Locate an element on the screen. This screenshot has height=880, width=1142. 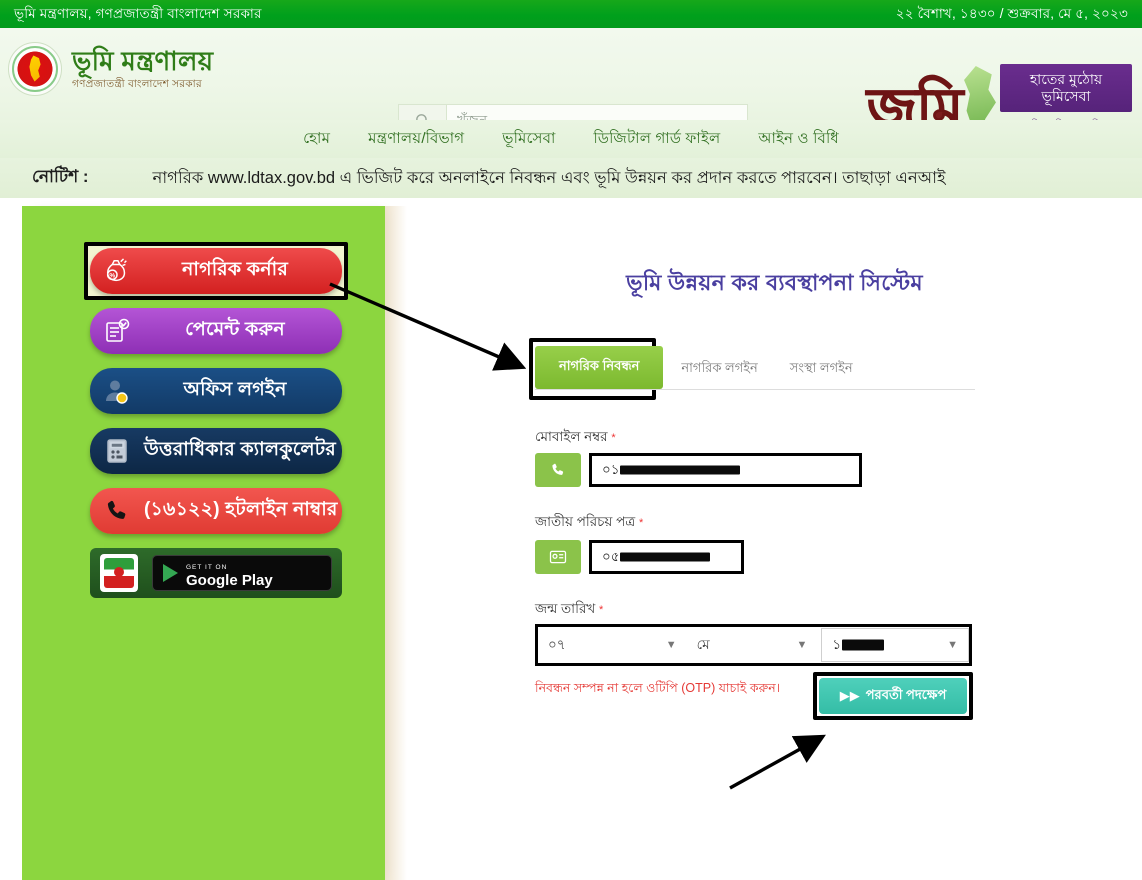
calculator-icon is located at coordinates (117, 451).